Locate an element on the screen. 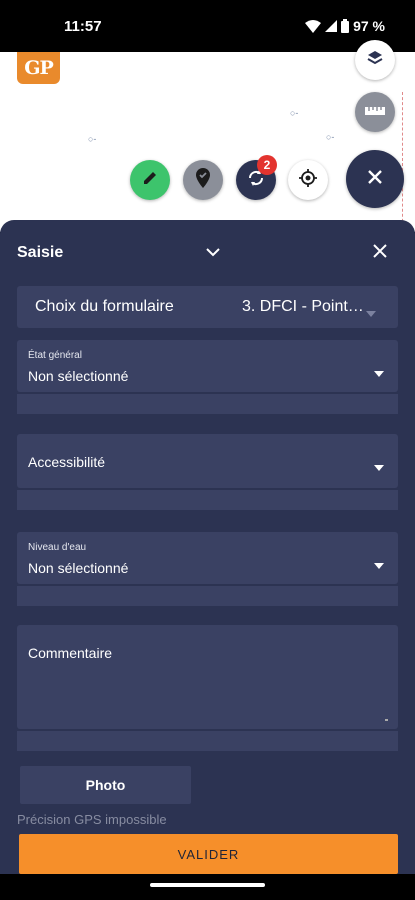 The width and height of the screenshot is (415, 900). locate-button is located at coordinates (308, 180).